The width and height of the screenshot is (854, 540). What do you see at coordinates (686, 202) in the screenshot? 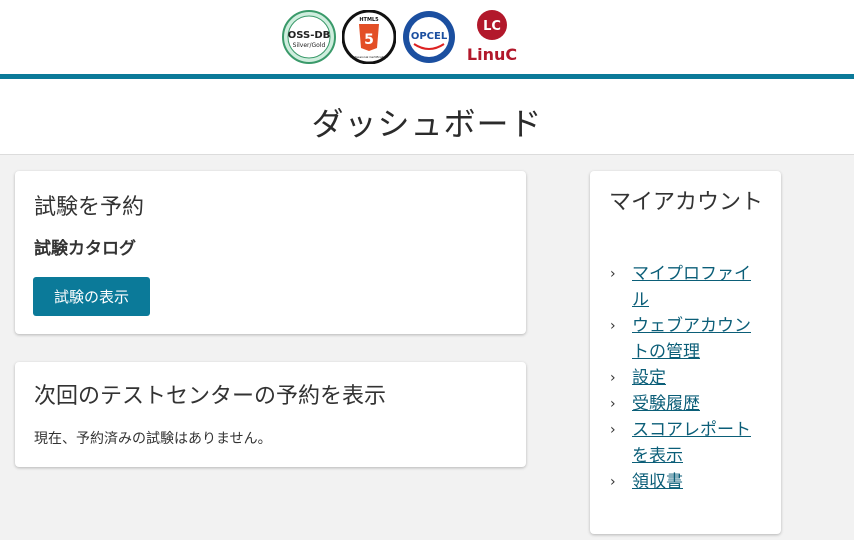
I see `account-card-title: マイアカウント` at bounding box center [686, 202].